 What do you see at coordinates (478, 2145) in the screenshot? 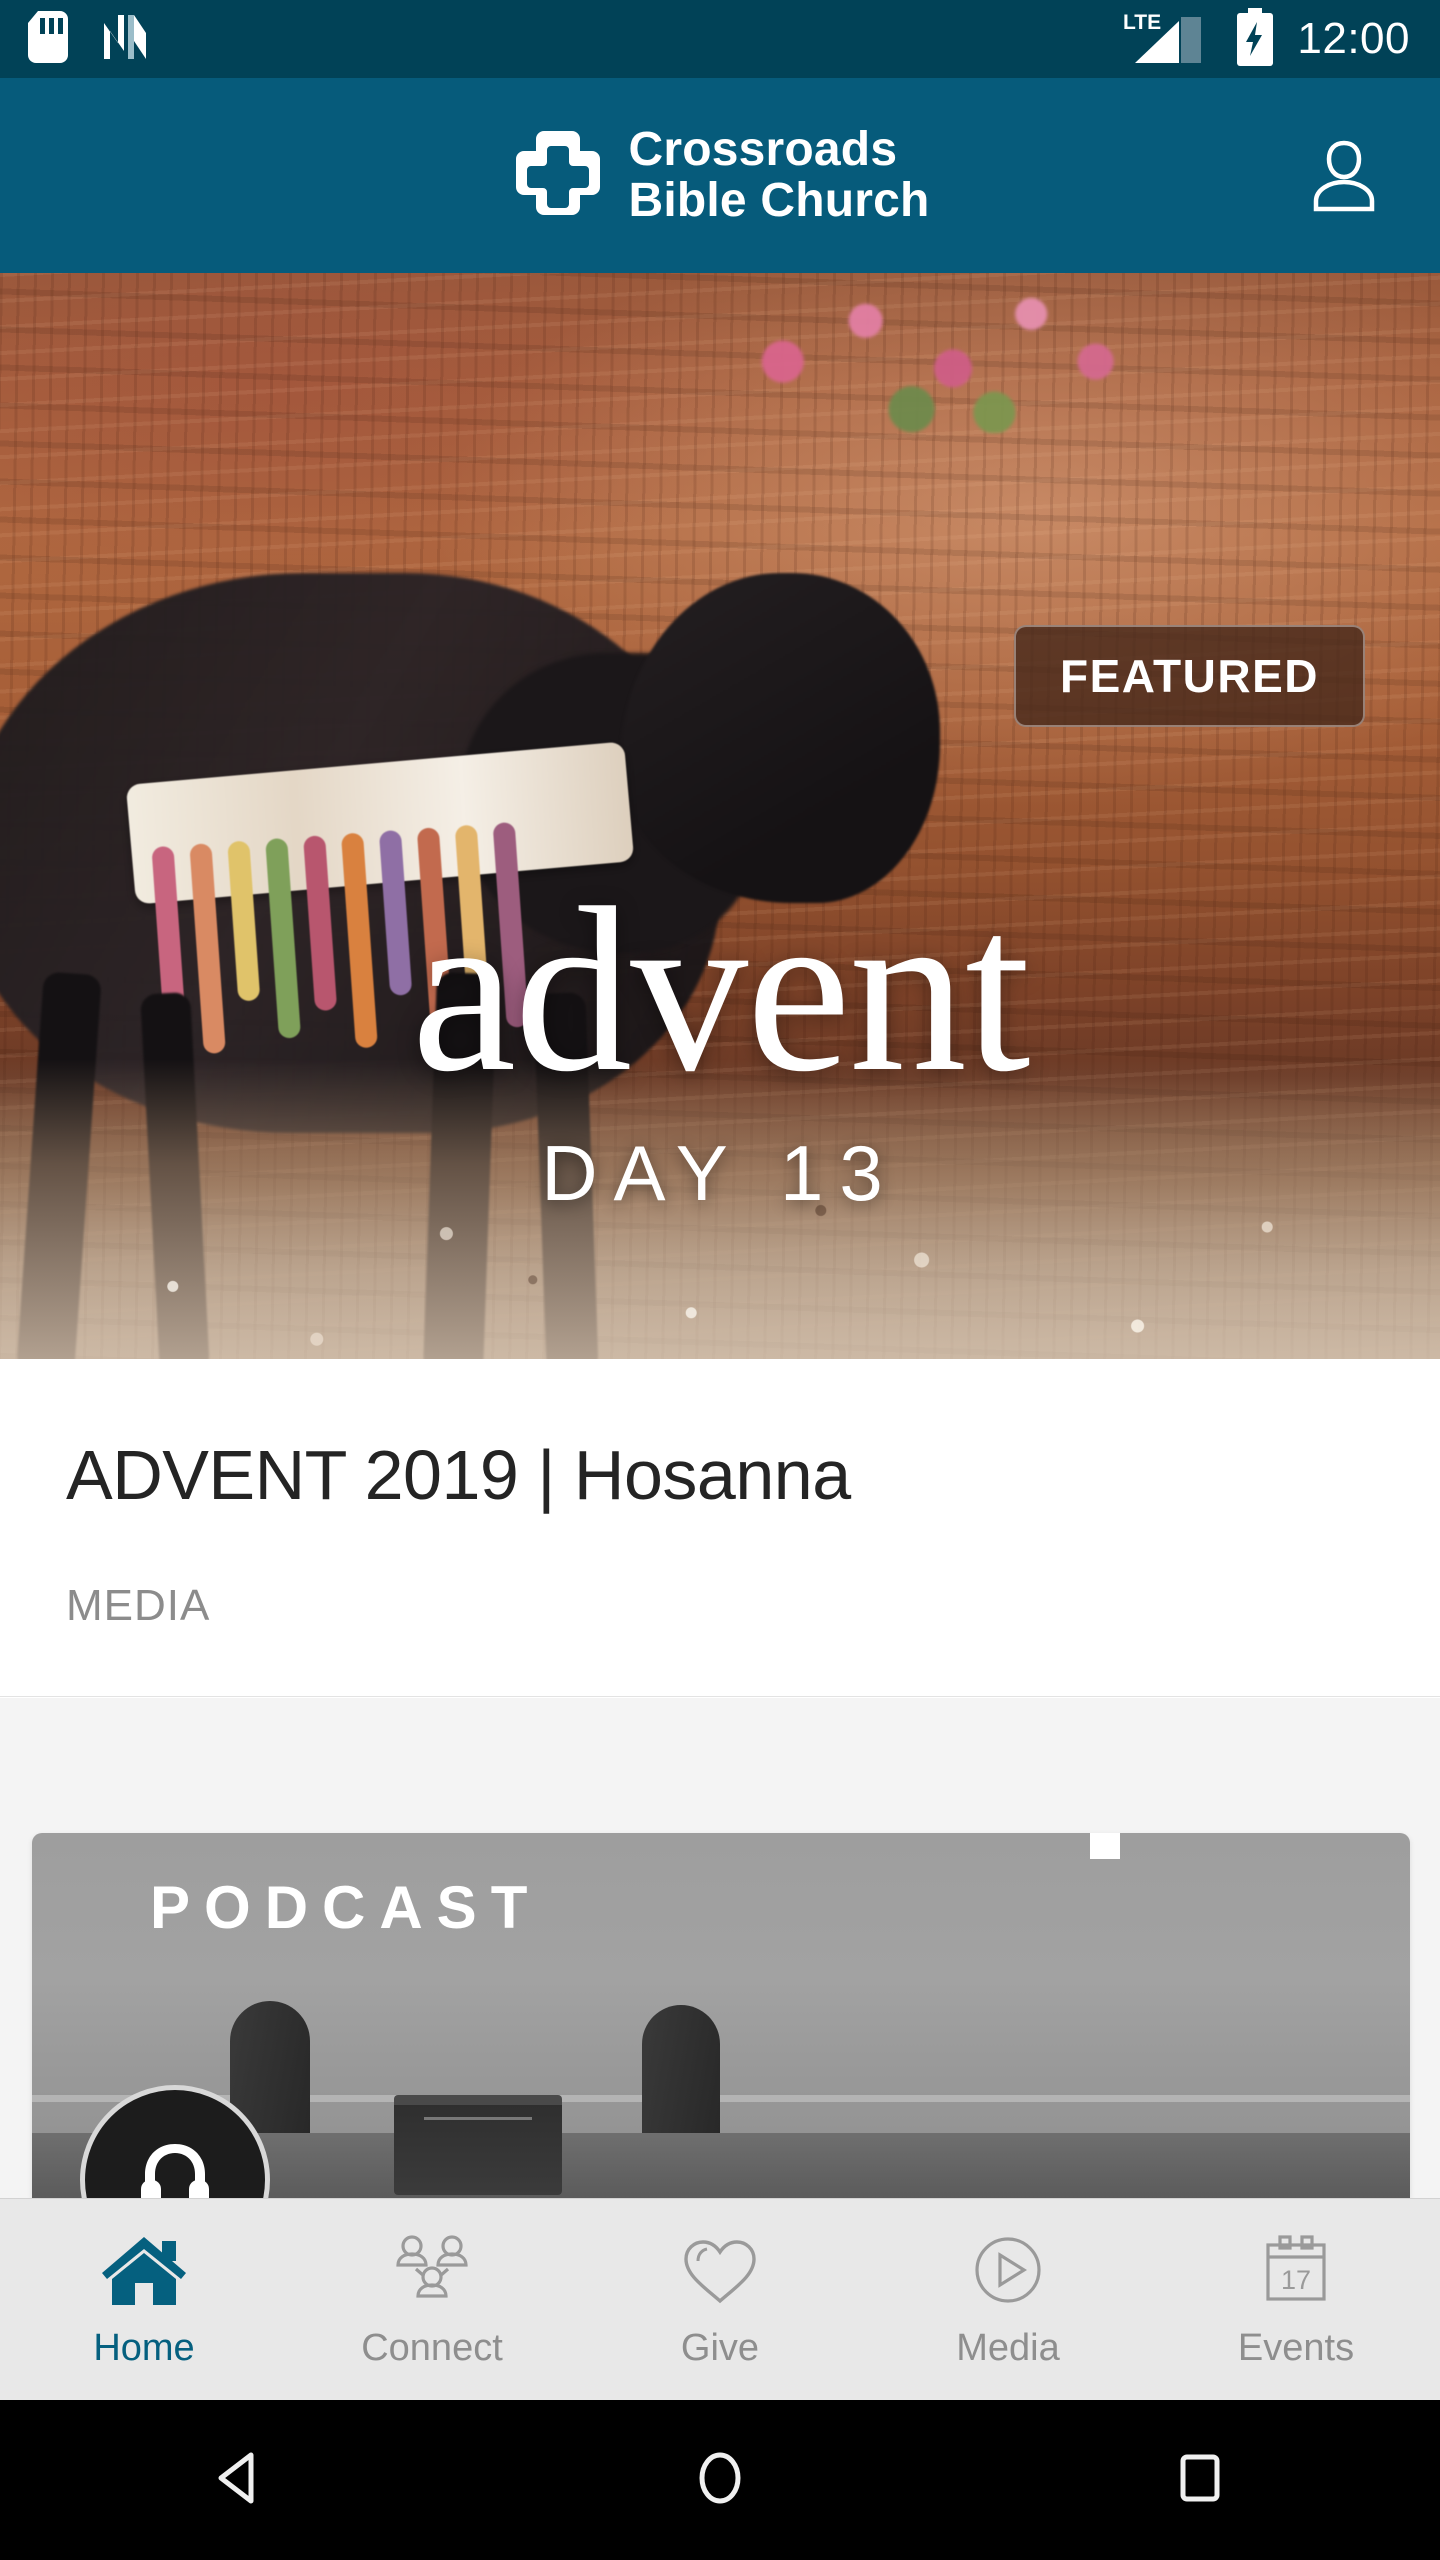
I see `podcast-book` at bounding box center [478, 2145].